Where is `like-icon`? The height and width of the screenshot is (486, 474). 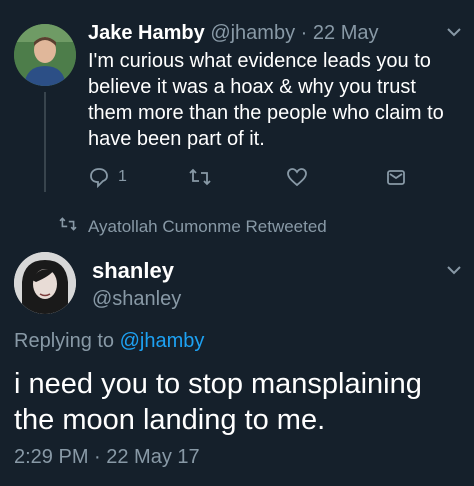 like-icon is located at coordinates (297, 177).